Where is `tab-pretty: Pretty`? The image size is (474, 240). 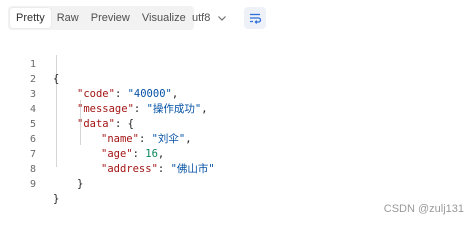 tab-pretty: Pretty is located at coordinates (30, 18).